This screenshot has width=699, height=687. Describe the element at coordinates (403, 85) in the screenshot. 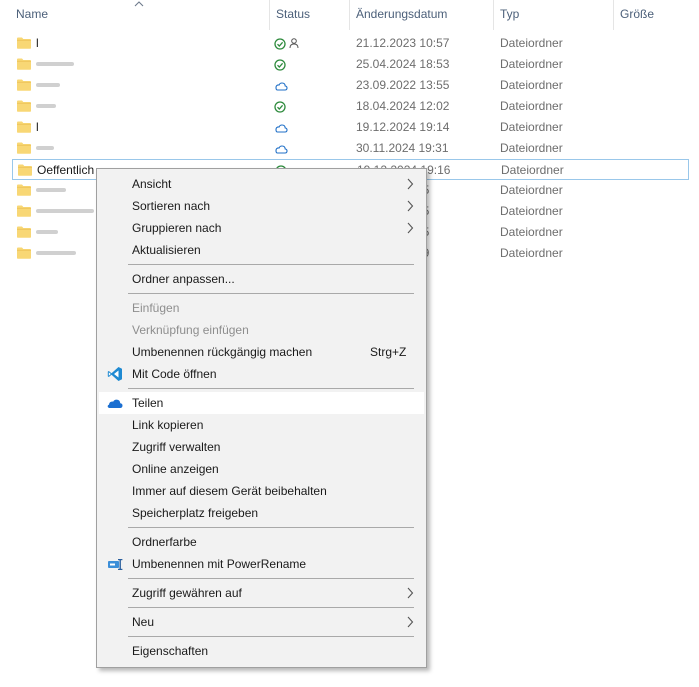

I see `file-date: 23.09.2022 13:55` at that location.